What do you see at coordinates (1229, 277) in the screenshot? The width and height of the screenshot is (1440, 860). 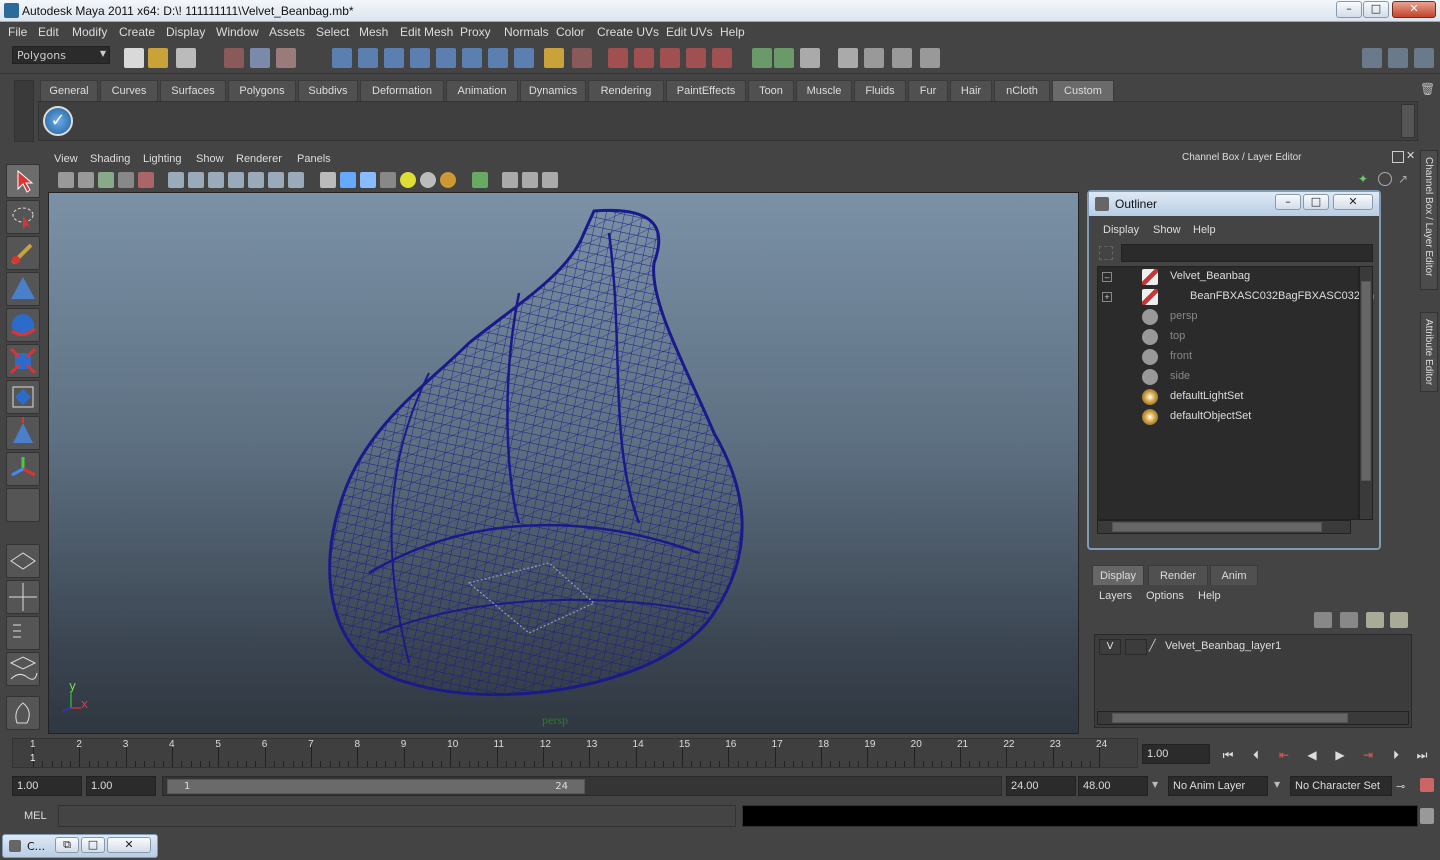 I see `outliner-row: – Velvet_Beanbag` at bounding box center [1229, 277].